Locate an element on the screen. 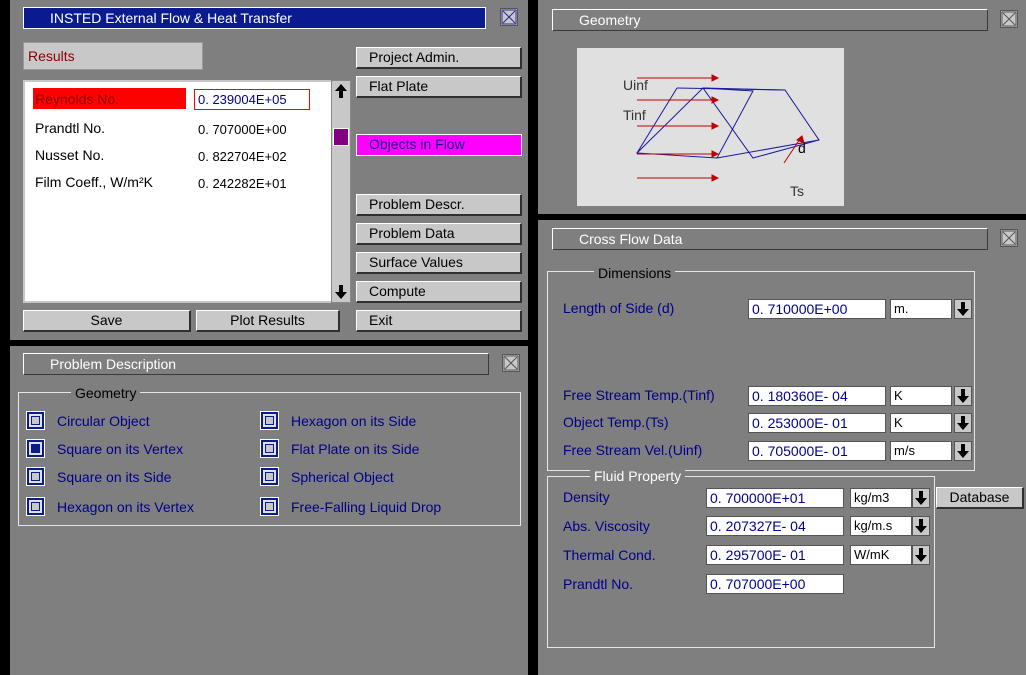 This screenshot has width=1026, height=675. uinf-unit: m/s is located at coordinates (921, 451).